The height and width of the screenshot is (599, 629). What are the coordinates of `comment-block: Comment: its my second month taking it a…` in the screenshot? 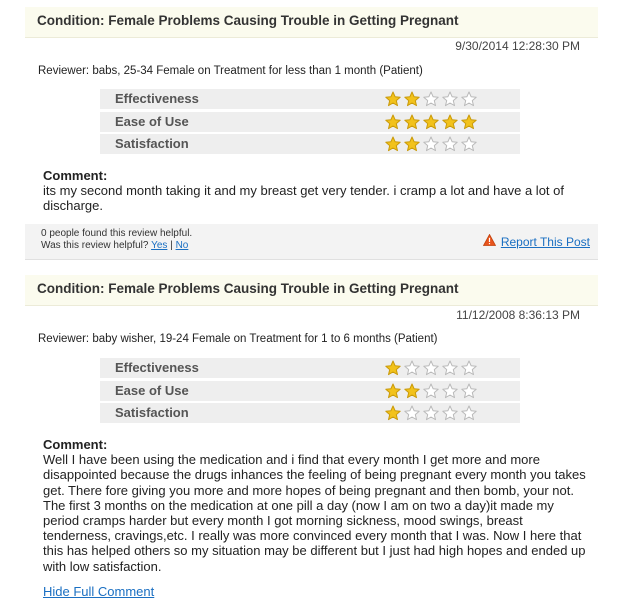 It's located at (315, 191).